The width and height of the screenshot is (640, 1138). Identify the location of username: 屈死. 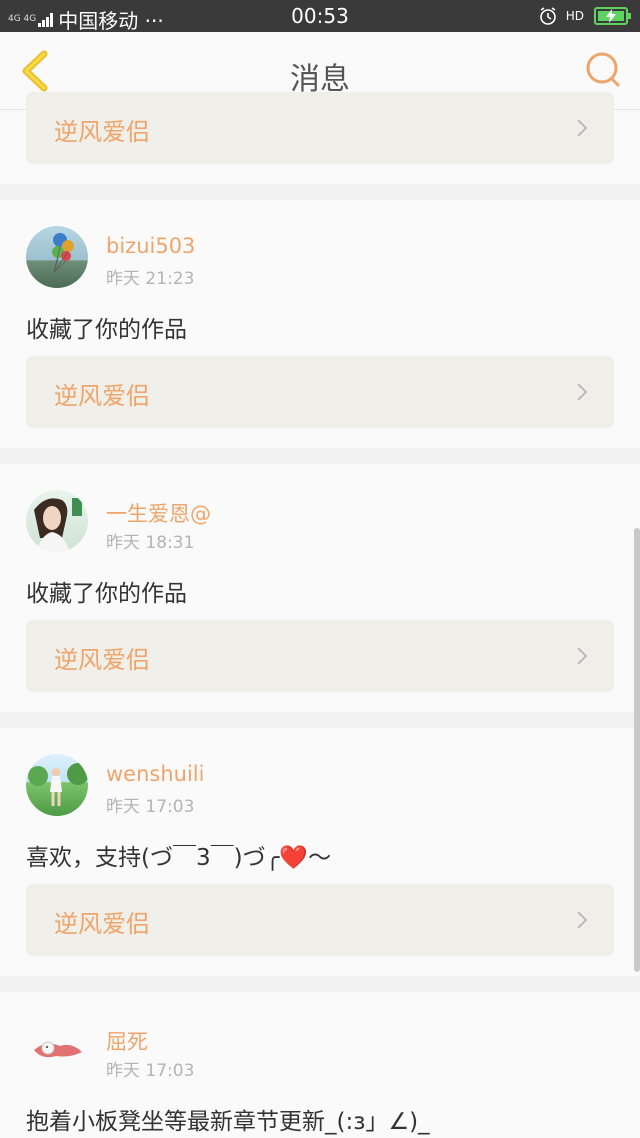
(127, 1041).